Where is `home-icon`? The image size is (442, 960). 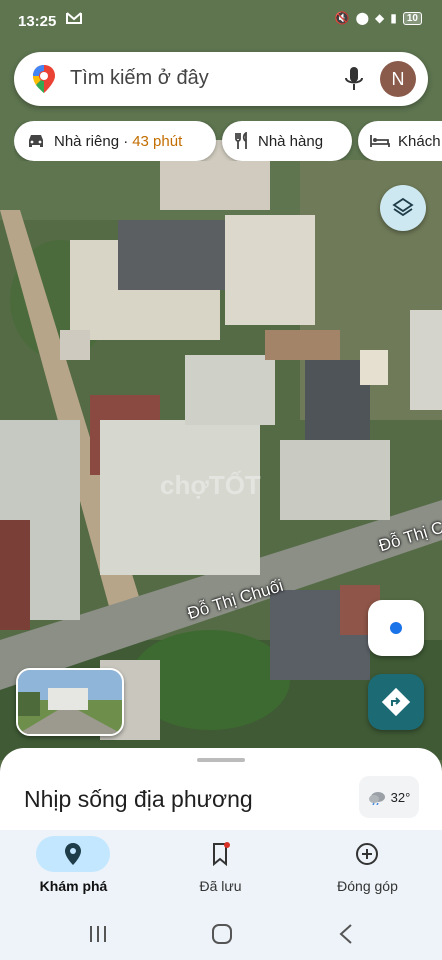
home-icon is located at coordinates (222, 936).